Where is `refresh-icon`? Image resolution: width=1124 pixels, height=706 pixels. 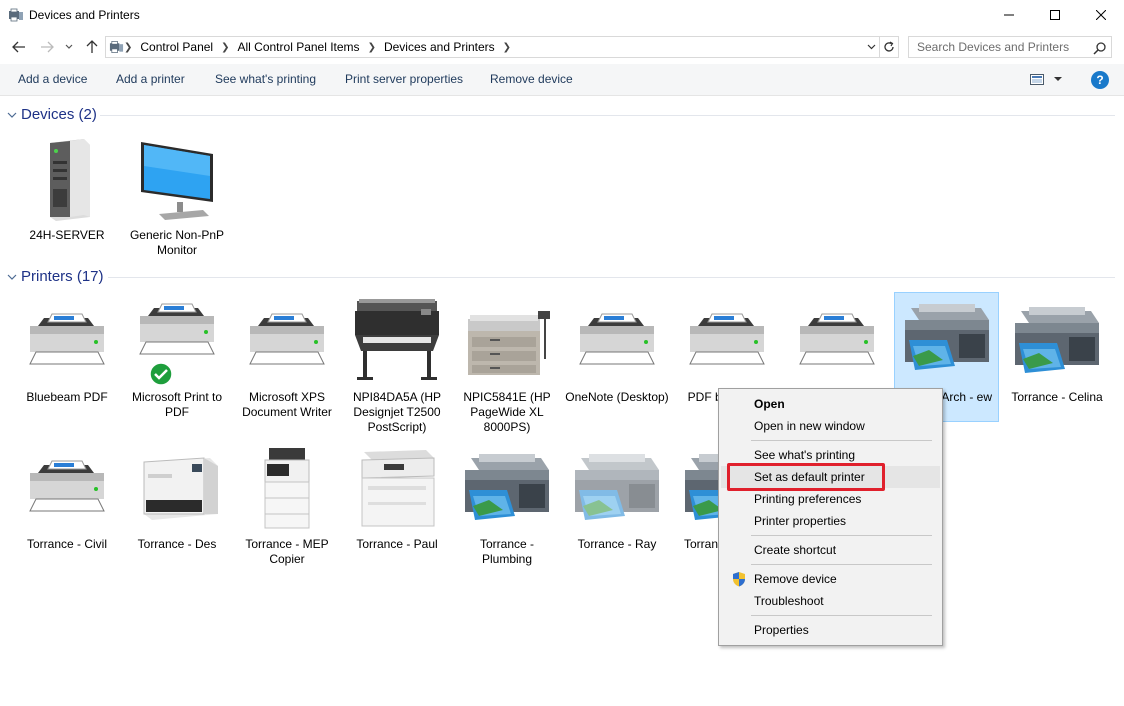
refresh-icon is located at coordinates (888, 46).